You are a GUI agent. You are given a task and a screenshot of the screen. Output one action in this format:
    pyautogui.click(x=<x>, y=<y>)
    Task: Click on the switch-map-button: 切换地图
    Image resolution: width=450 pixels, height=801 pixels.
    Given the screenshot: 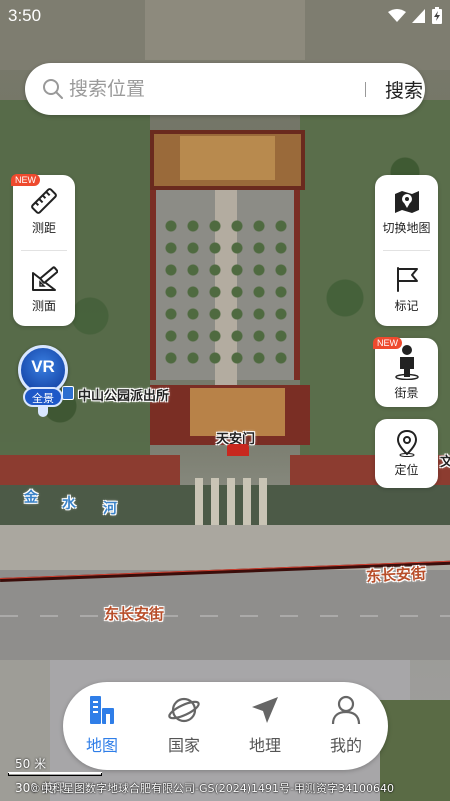 What is the action you would take?
    pyautogui.click(x=406, y=211)
    